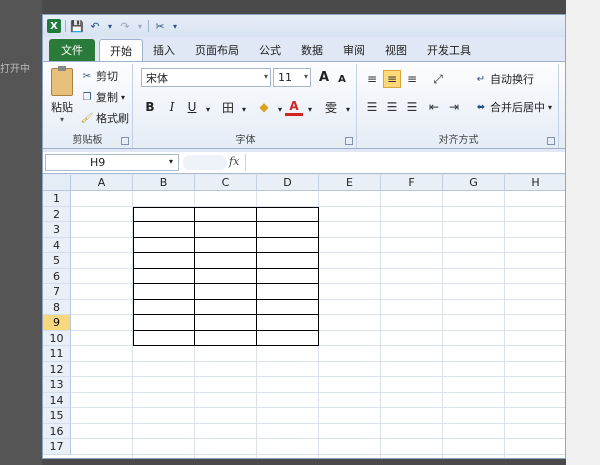 The image size is (600, 465). Describe the element at coordinates (62, 107) in the screenshot. I see `paste-label: 粘贴` at that location.